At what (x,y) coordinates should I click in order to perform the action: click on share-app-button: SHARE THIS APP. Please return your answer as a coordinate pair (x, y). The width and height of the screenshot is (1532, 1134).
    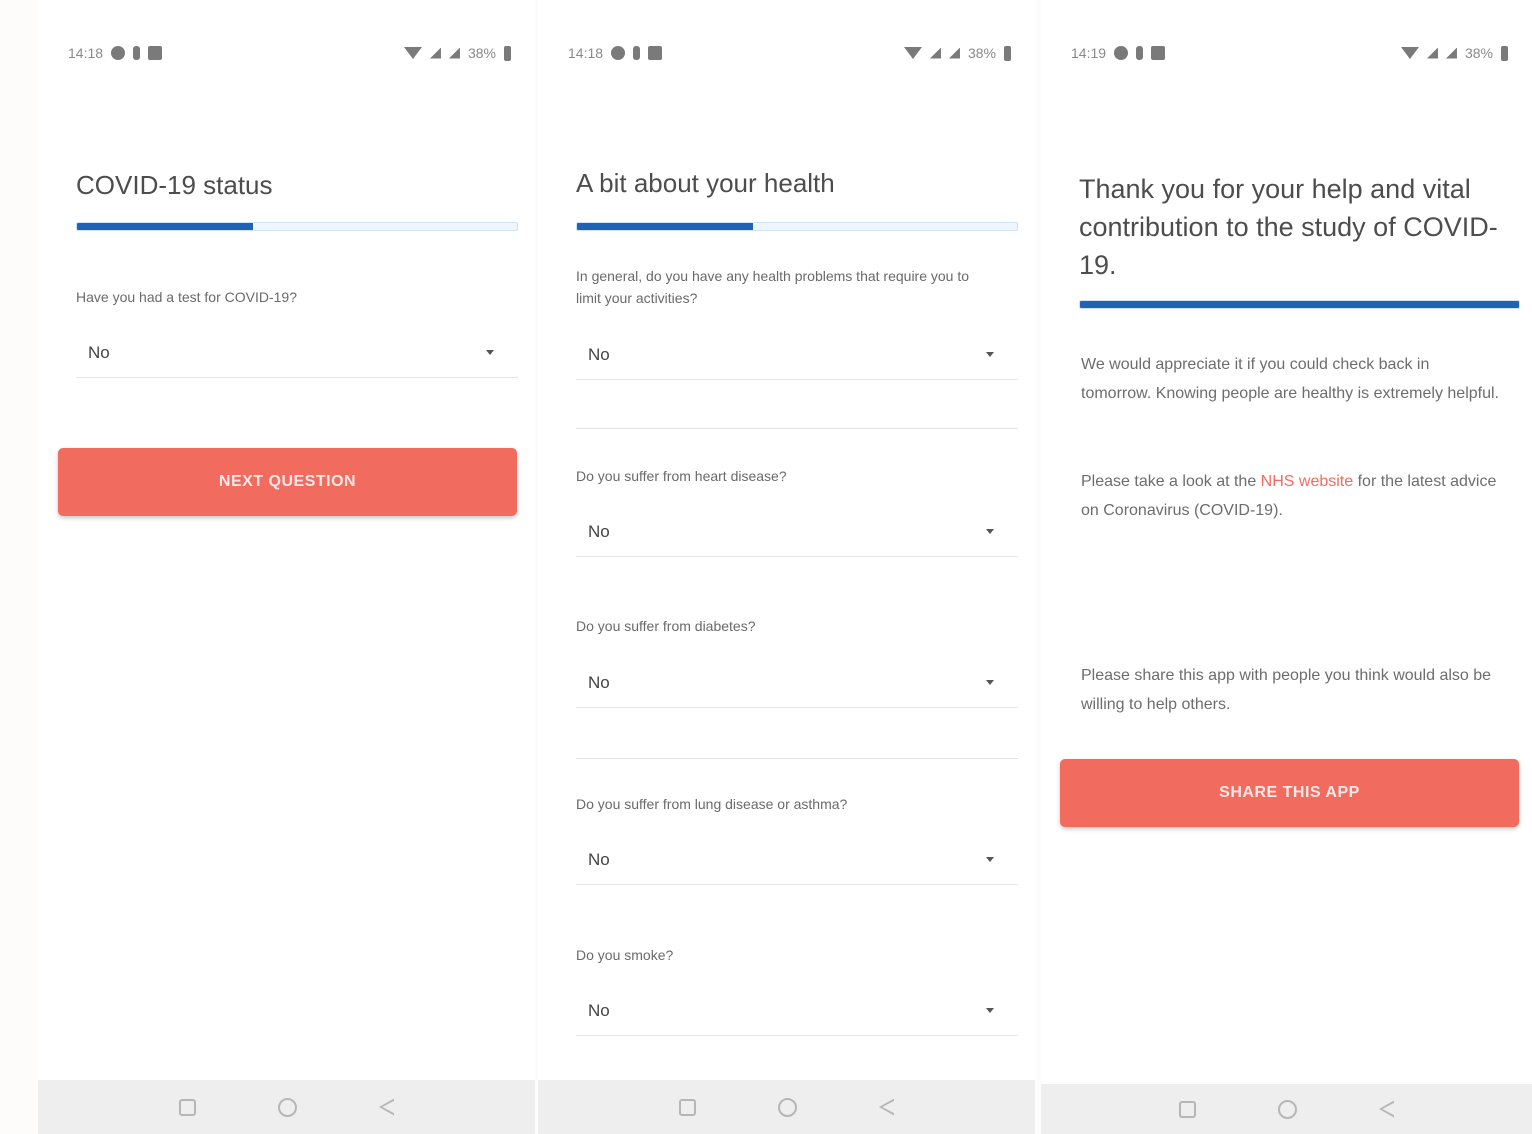
    Looking at the image, I should click on (1289, 793).